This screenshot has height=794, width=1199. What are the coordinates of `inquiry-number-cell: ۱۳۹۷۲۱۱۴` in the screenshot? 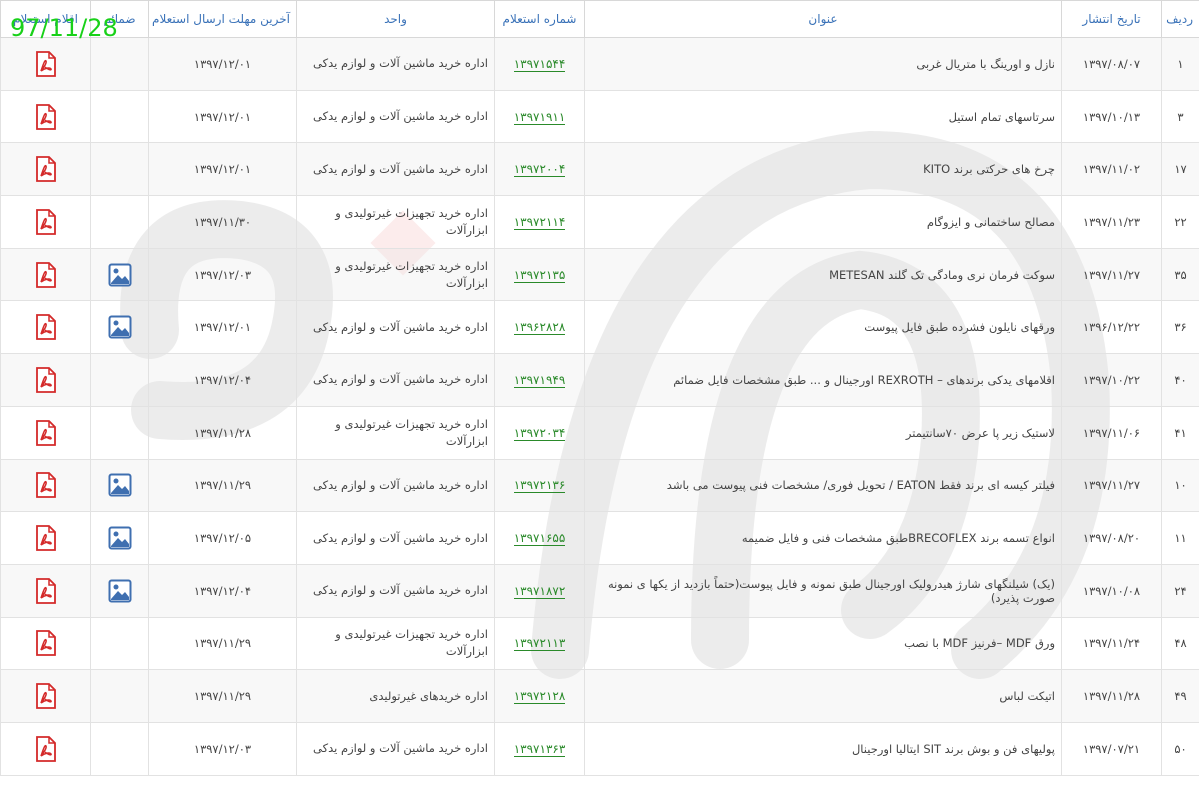 It's located at (539, 222).